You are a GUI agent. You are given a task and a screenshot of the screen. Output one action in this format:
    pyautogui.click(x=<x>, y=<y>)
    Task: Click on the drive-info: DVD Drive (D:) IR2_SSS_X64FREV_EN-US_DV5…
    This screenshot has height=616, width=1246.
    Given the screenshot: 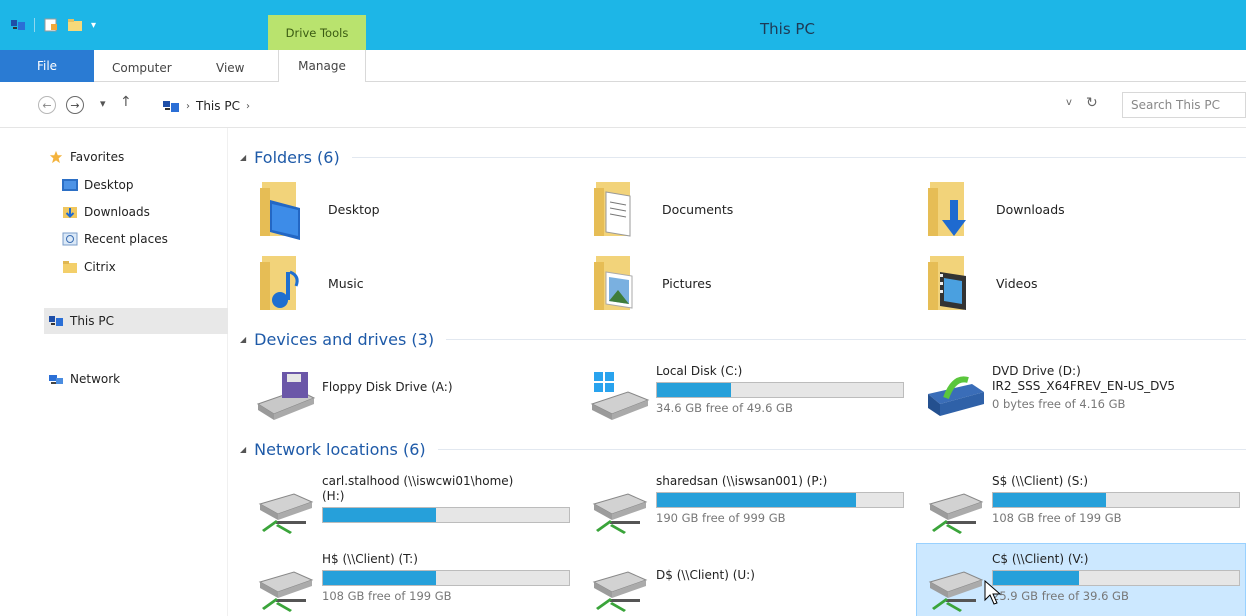 What is the action you would take?
    pyautogui.click(x=1116, y=384)
    